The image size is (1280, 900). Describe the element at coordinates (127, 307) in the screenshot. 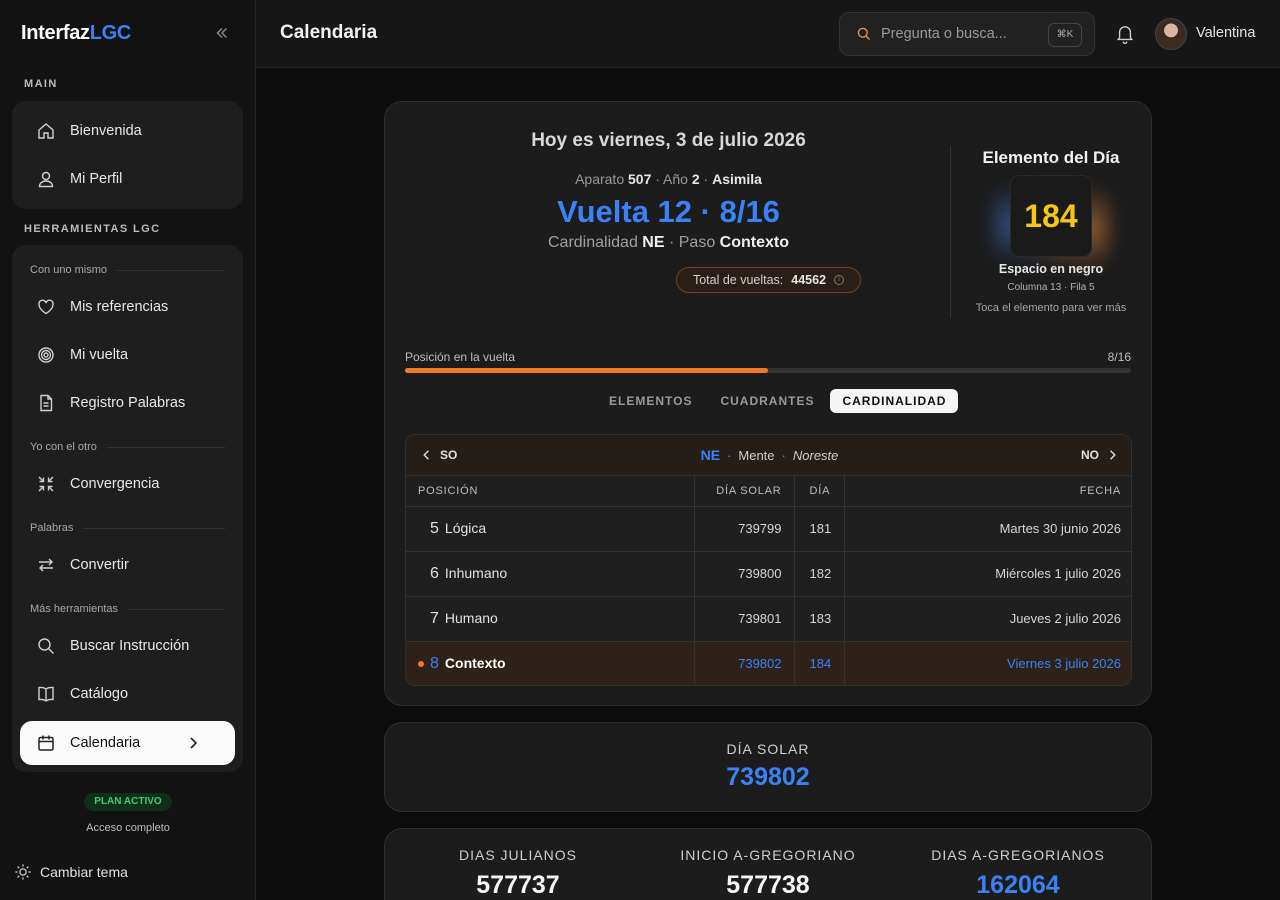

I see `sidebar-item-mis-referencias: Mis referencias` at that location.